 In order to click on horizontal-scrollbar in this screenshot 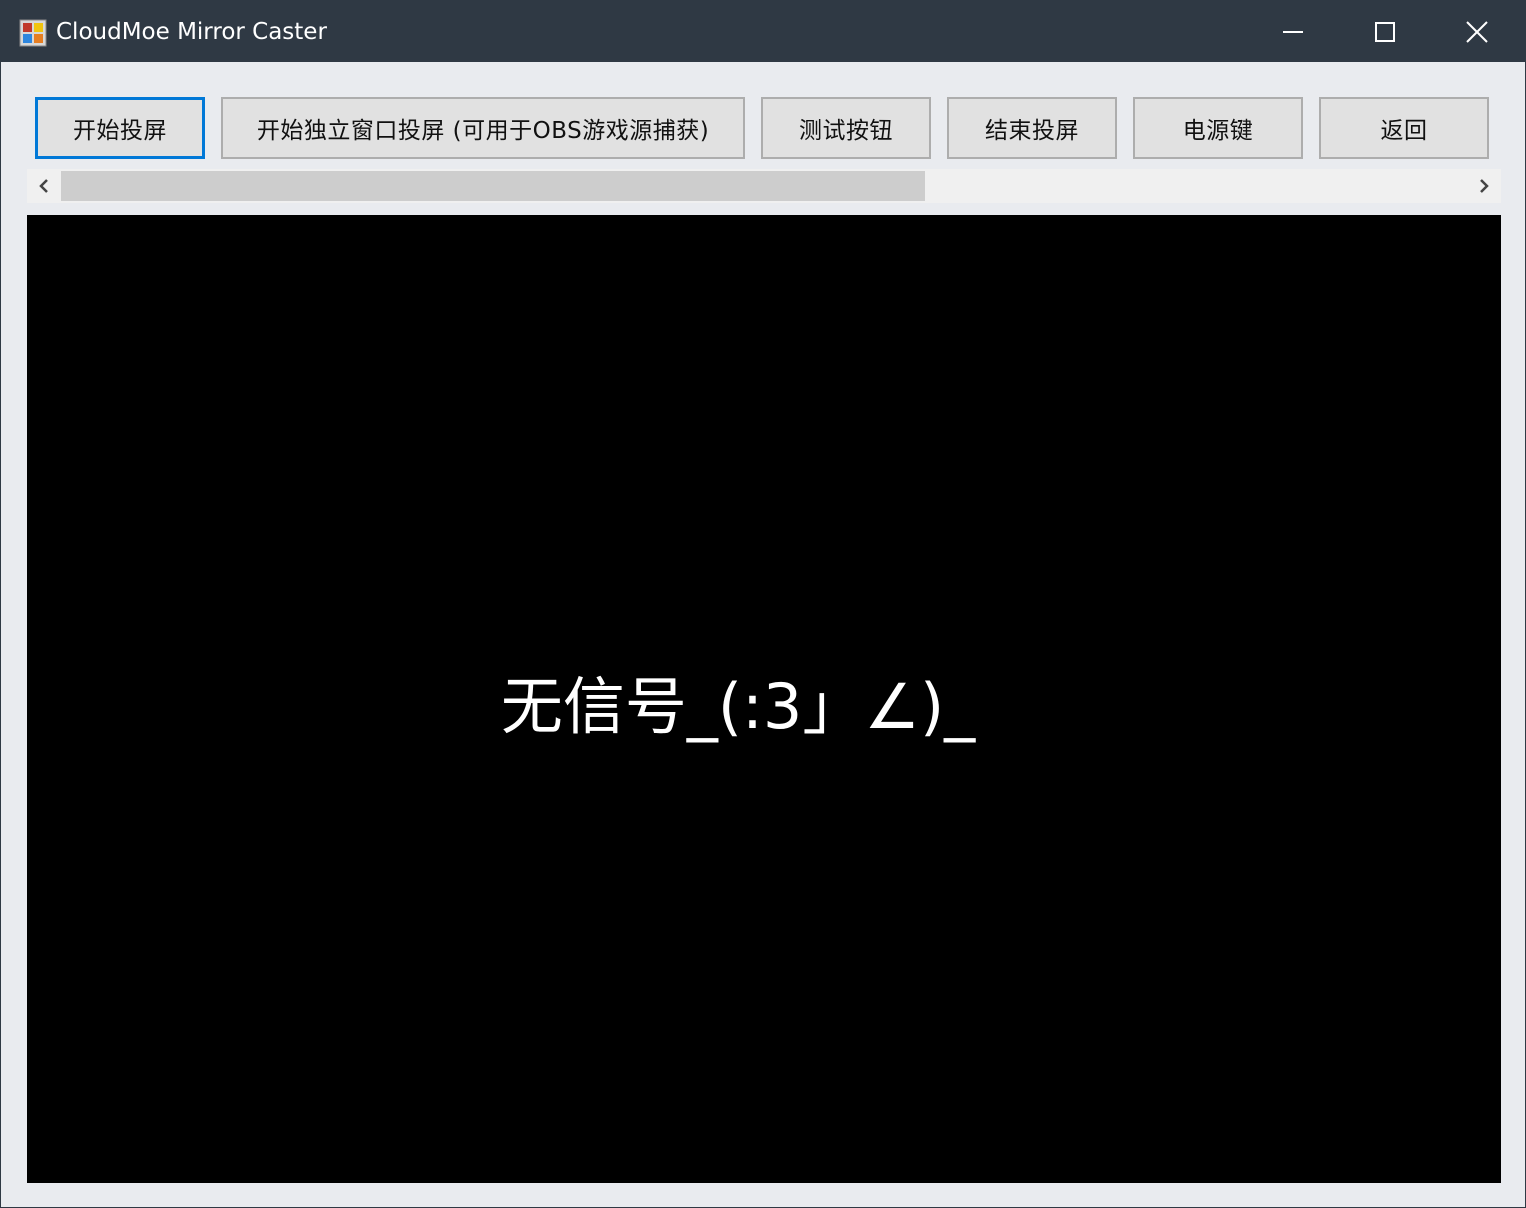, I will do `click(764, 186)`.